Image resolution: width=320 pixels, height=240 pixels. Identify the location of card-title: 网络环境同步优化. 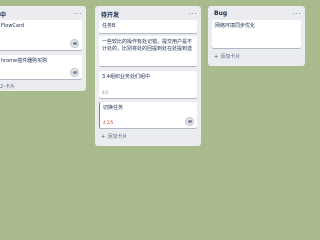
(235, 26).